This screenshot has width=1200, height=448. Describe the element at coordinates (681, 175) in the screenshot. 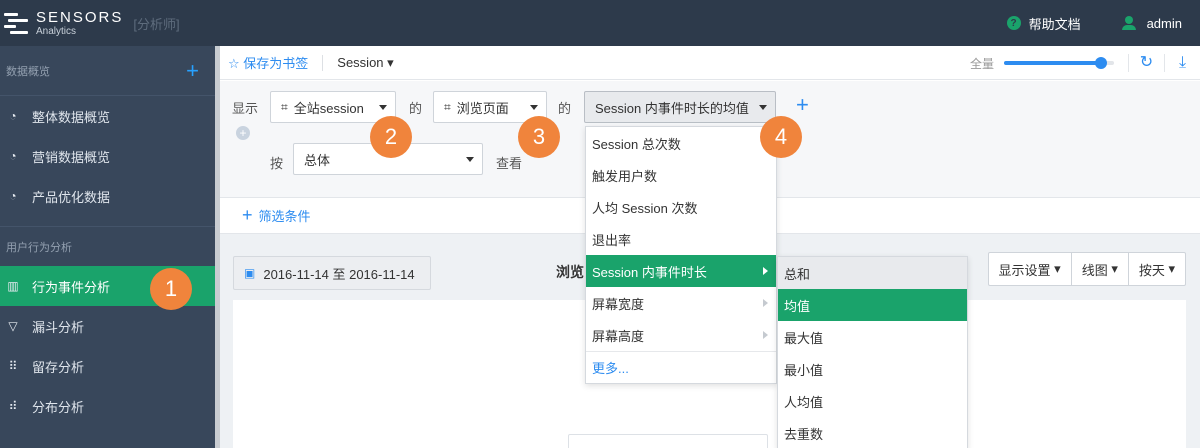

I see `menu-item-trigger-users: 触发用户数` at that location.